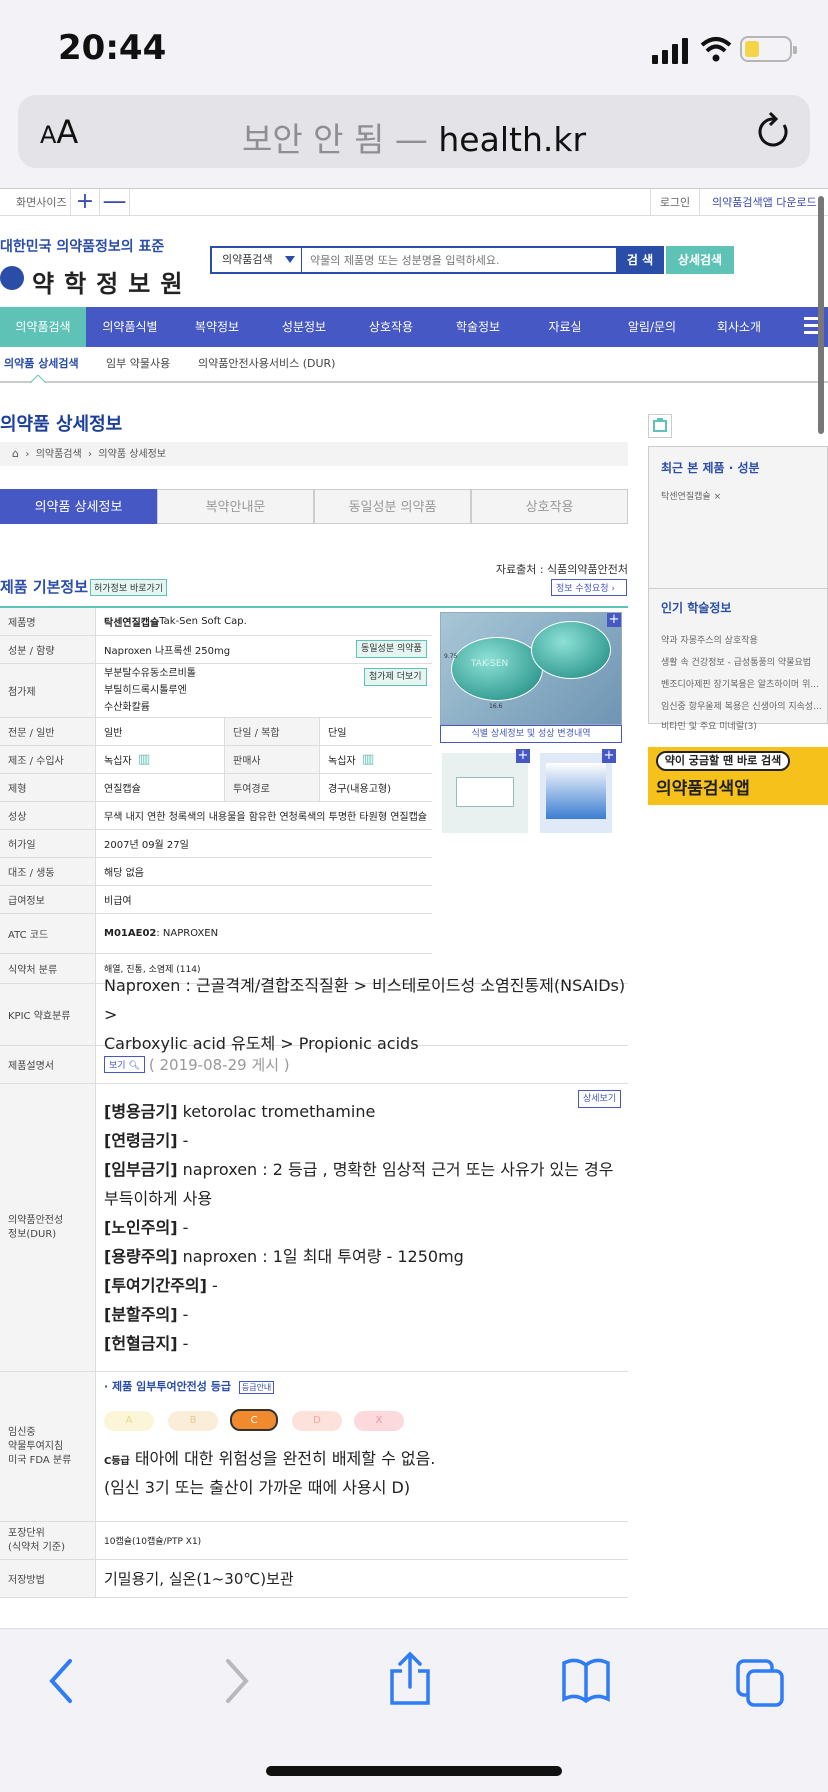  Describe the element at coordinates (48, 871) in the screenshot. I see `row-label: 대조 / 생동` at that location.